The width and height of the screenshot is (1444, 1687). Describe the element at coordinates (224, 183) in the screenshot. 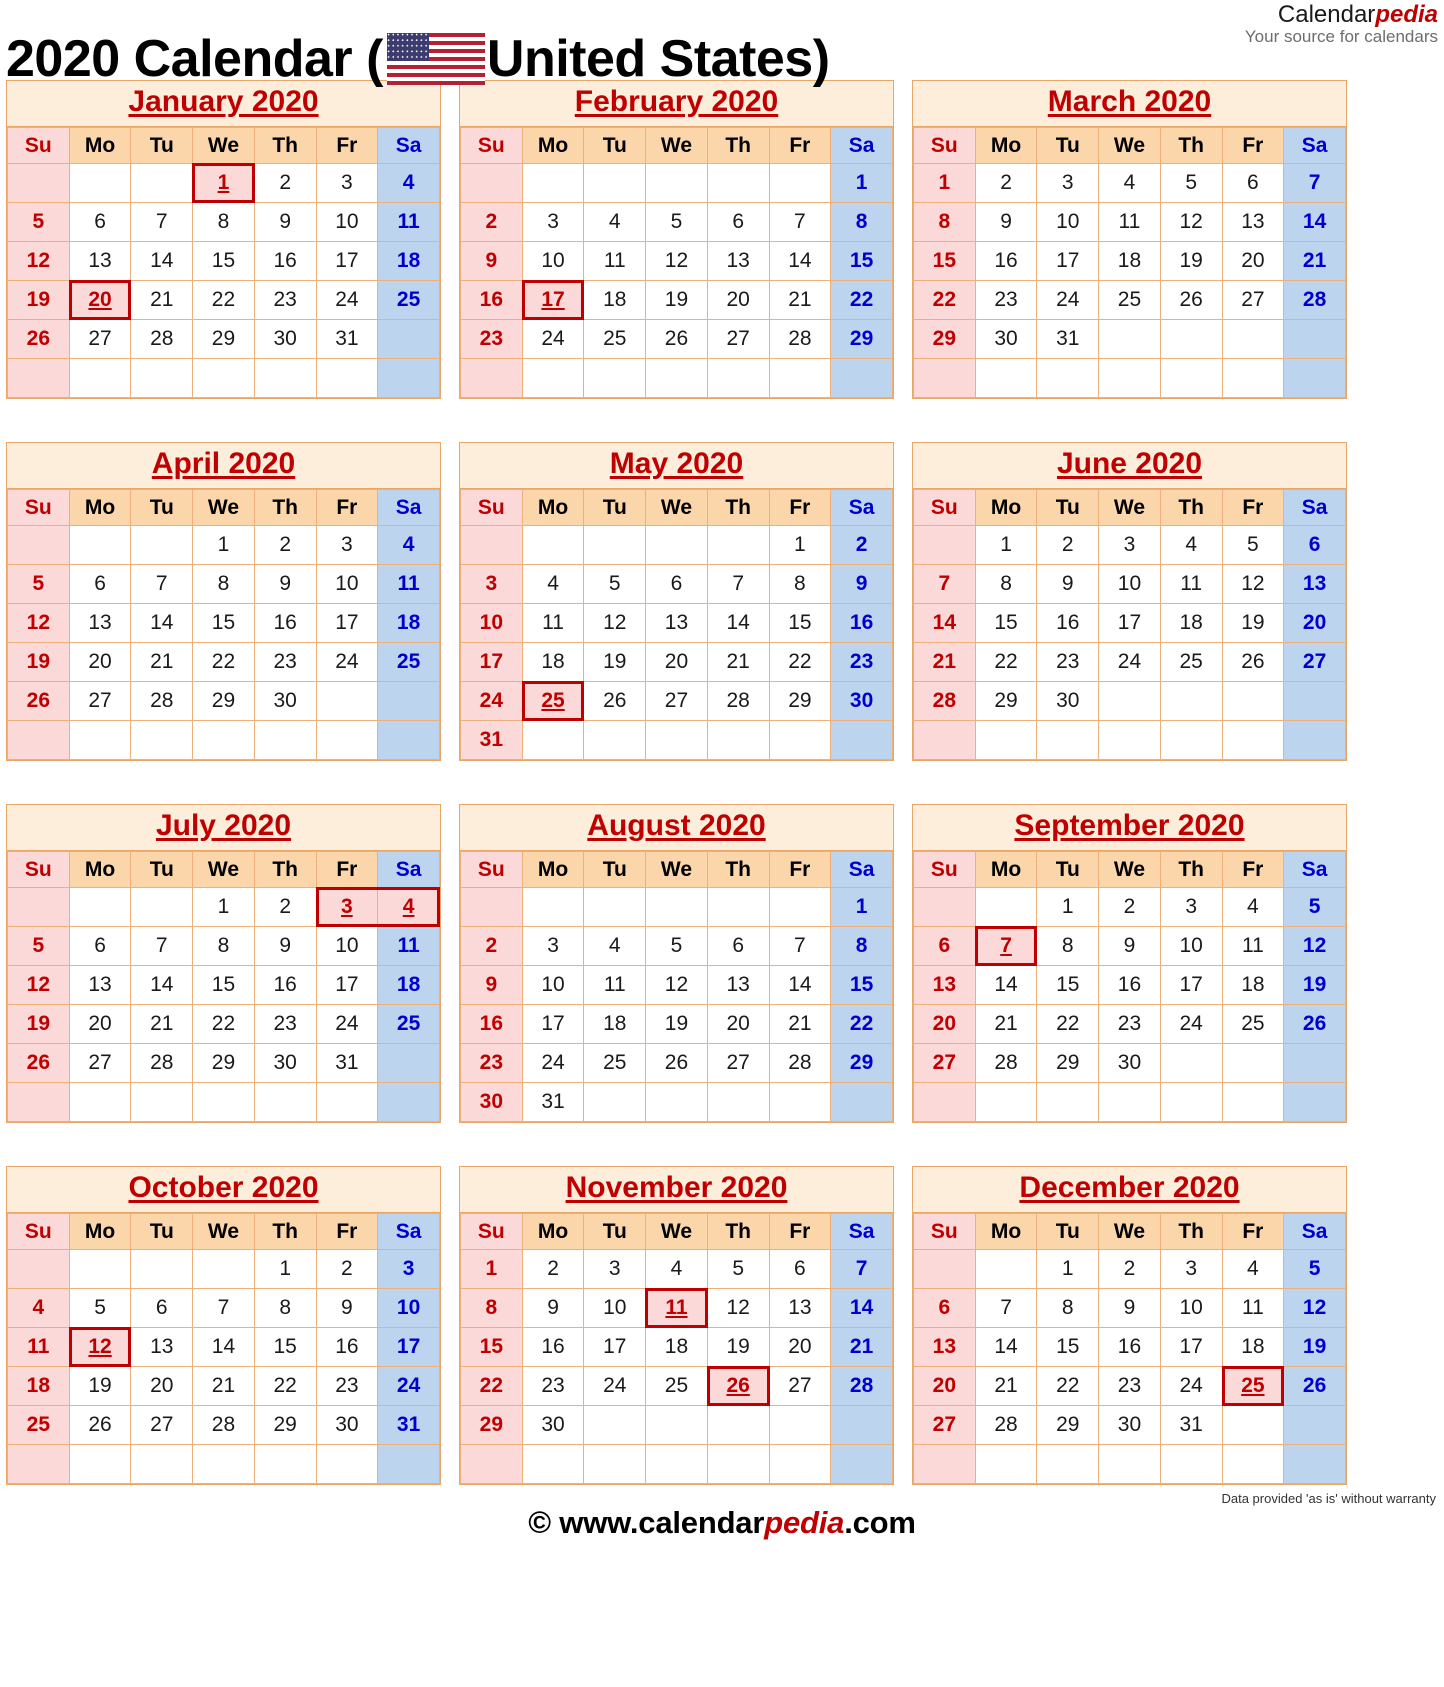

I see `day-cell-holiday: 1` at that location.